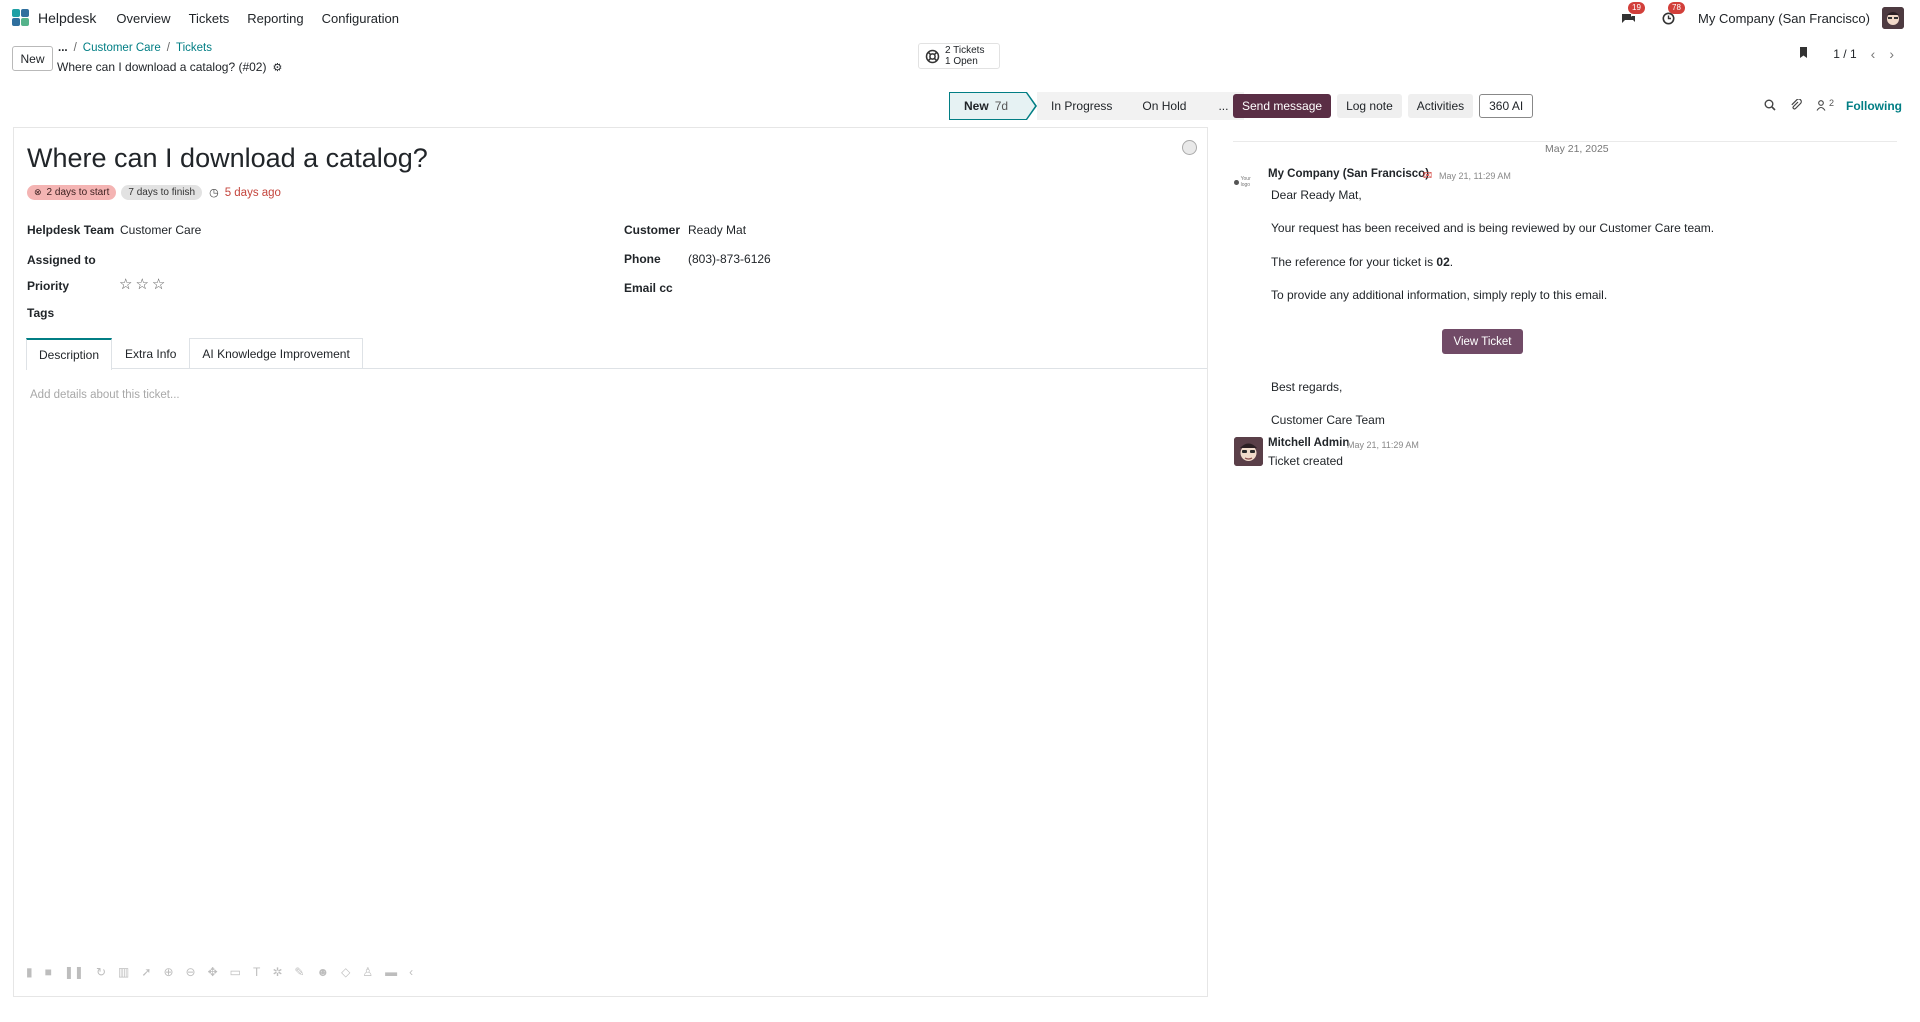 This screenshot has width=1920, height=1022. Describe the element at coordinates (1803, 54) in the screenshot. I see `bookmark-icon` at that location.